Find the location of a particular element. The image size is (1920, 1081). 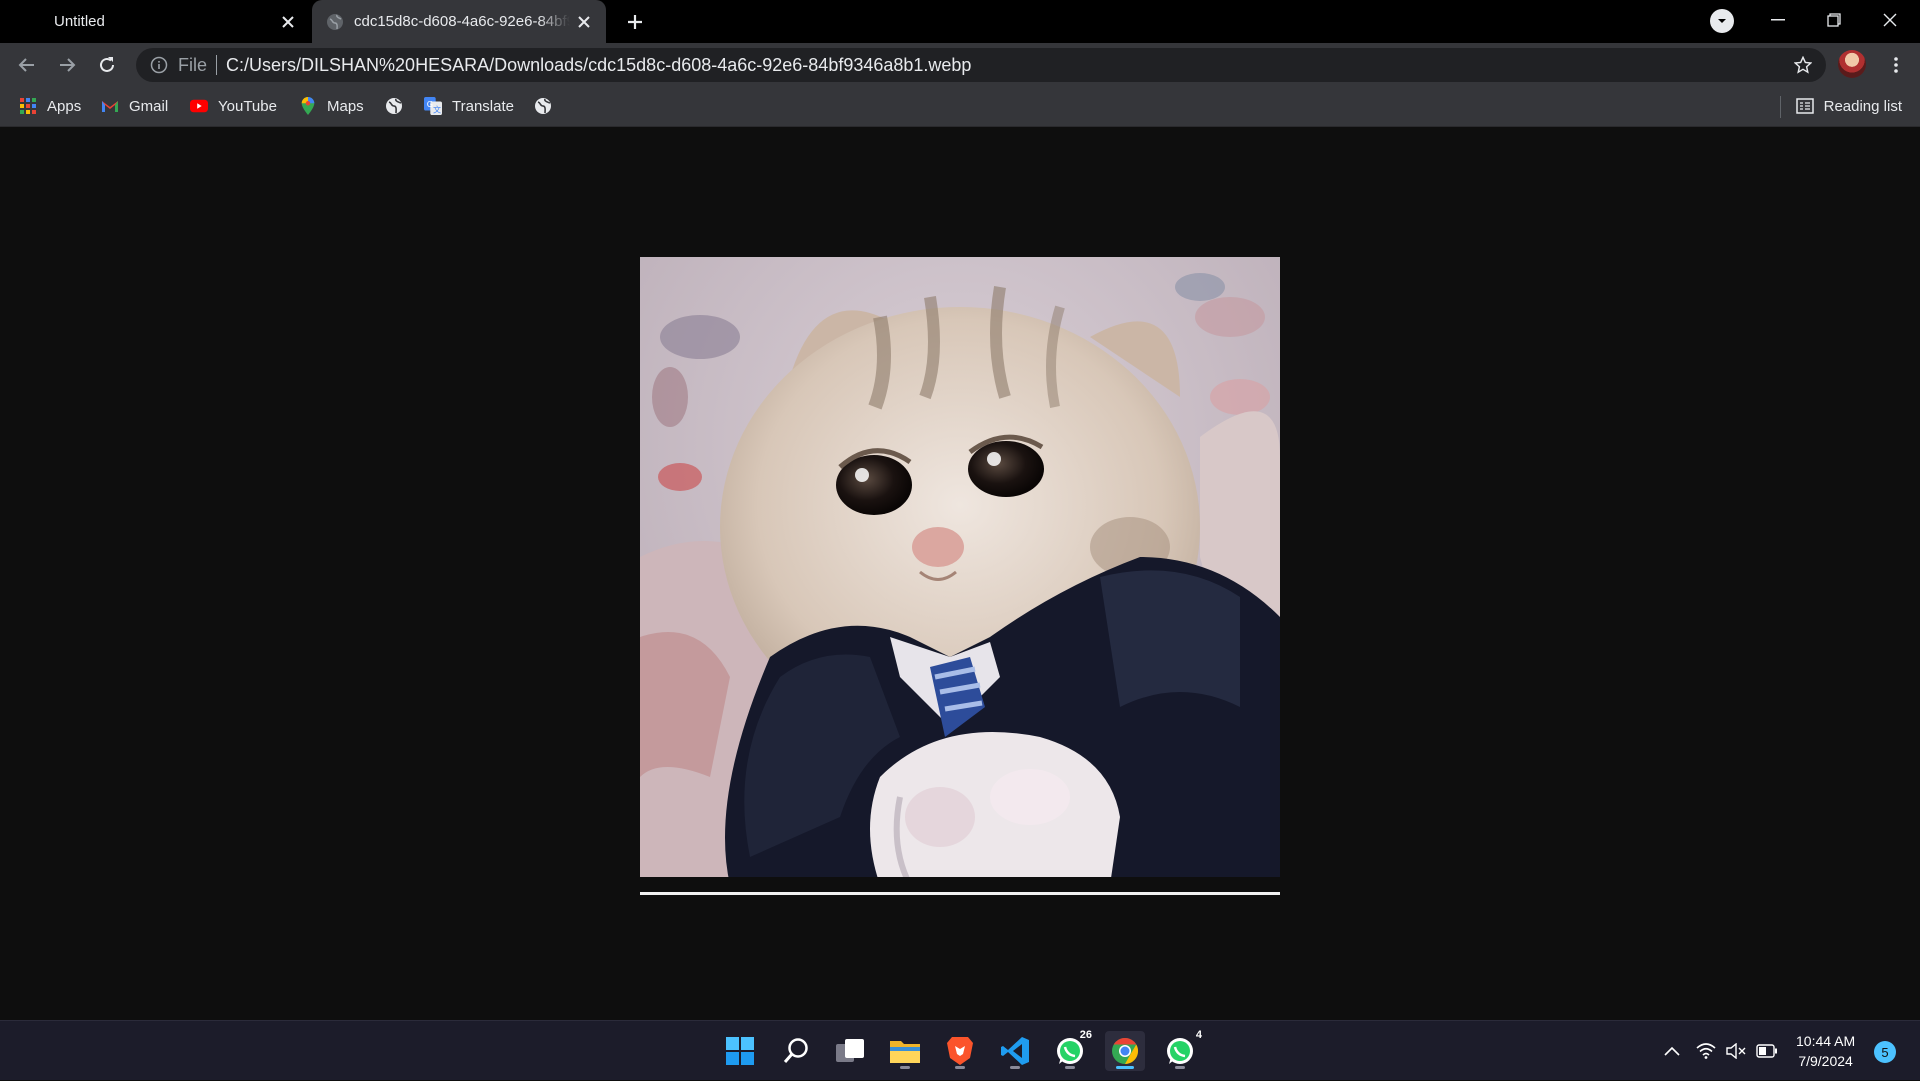

restore-icon is located at coordinates (1834, 20).